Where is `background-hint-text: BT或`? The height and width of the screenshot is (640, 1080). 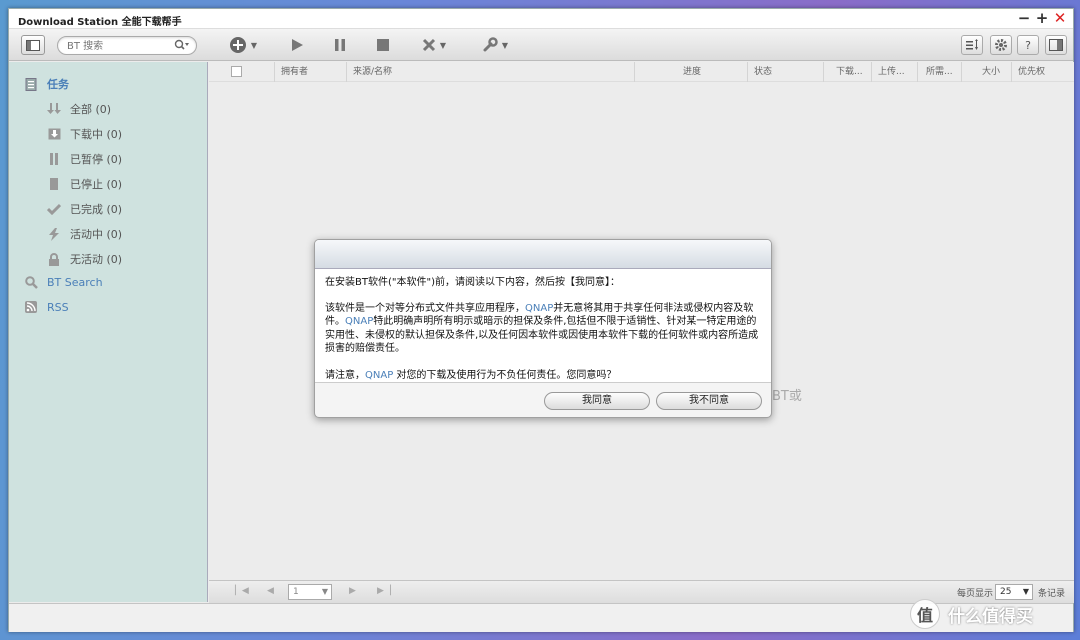
background-hint-text: BT或 is located at coordinates (787, 396).